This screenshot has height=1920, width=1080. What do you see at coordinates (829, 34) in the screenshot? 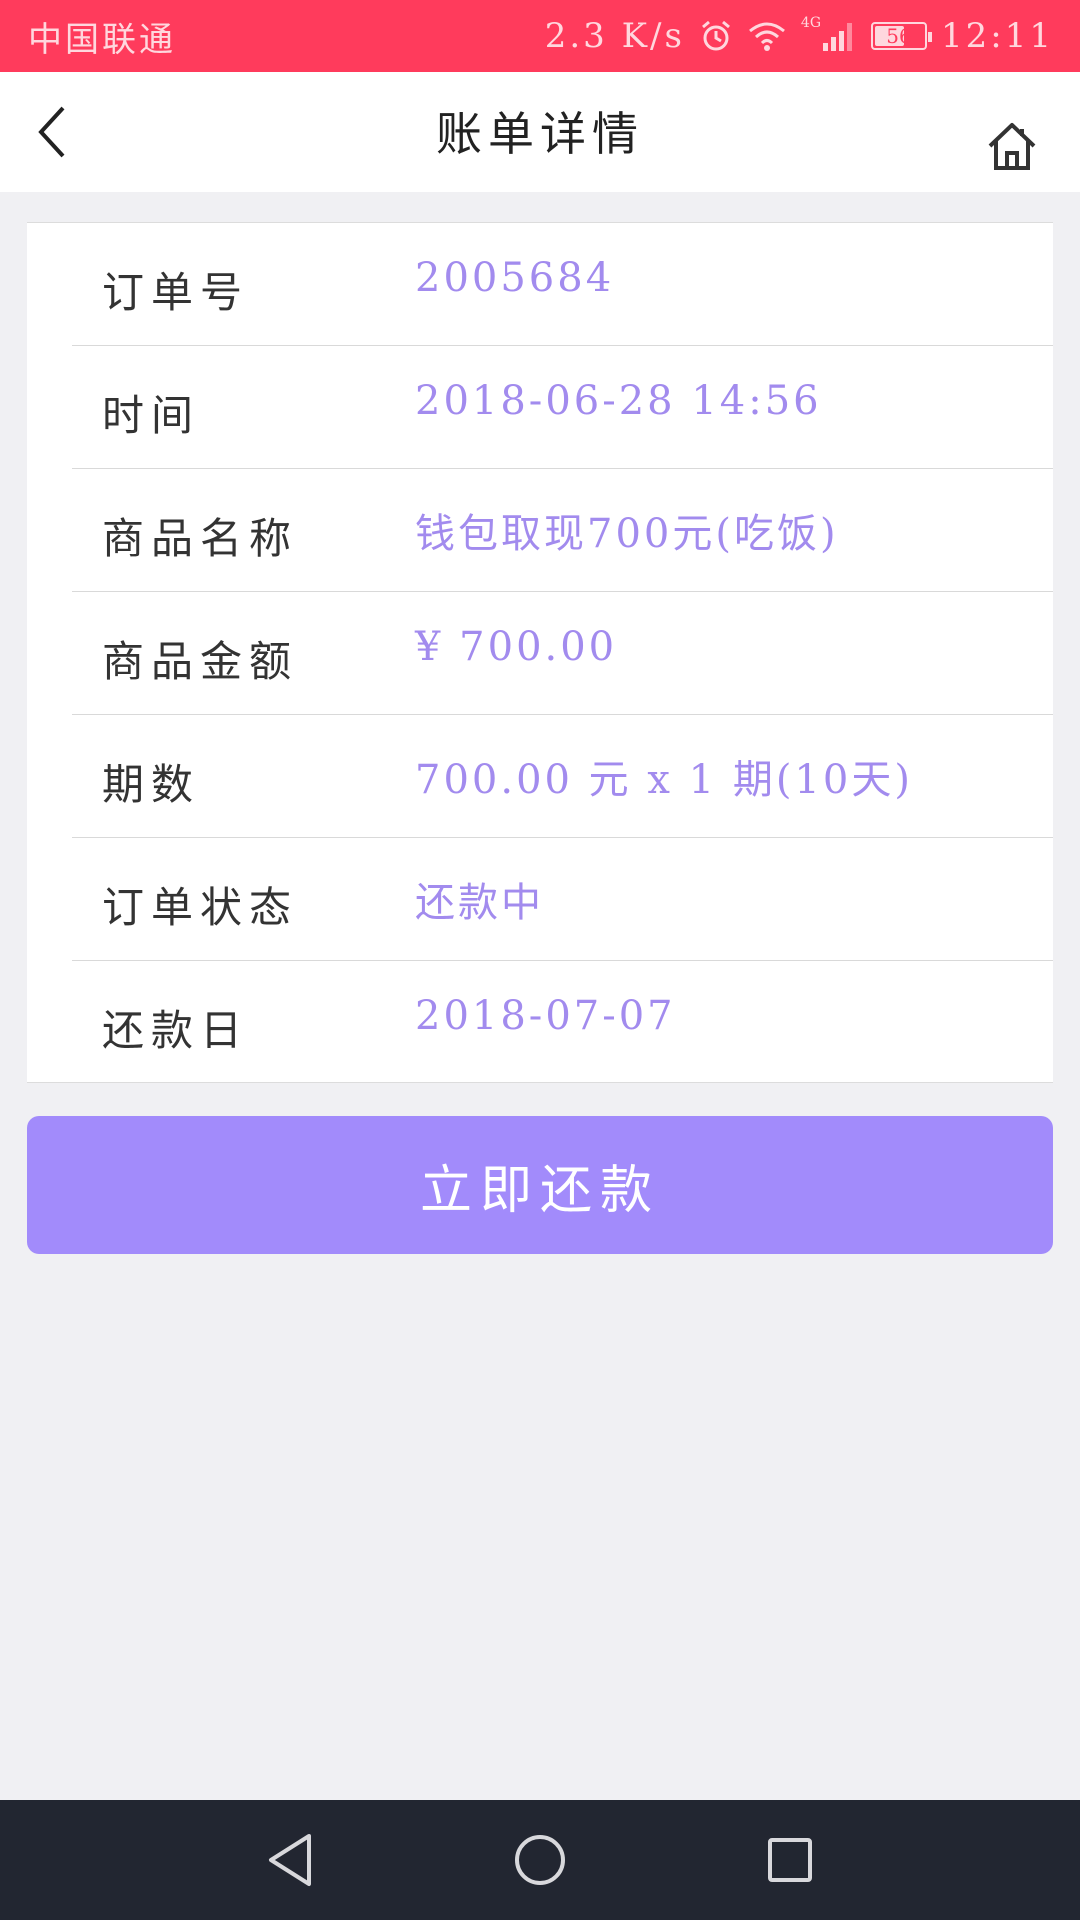
I see `signal-icon: 4G` at bounding box center [829, 34].